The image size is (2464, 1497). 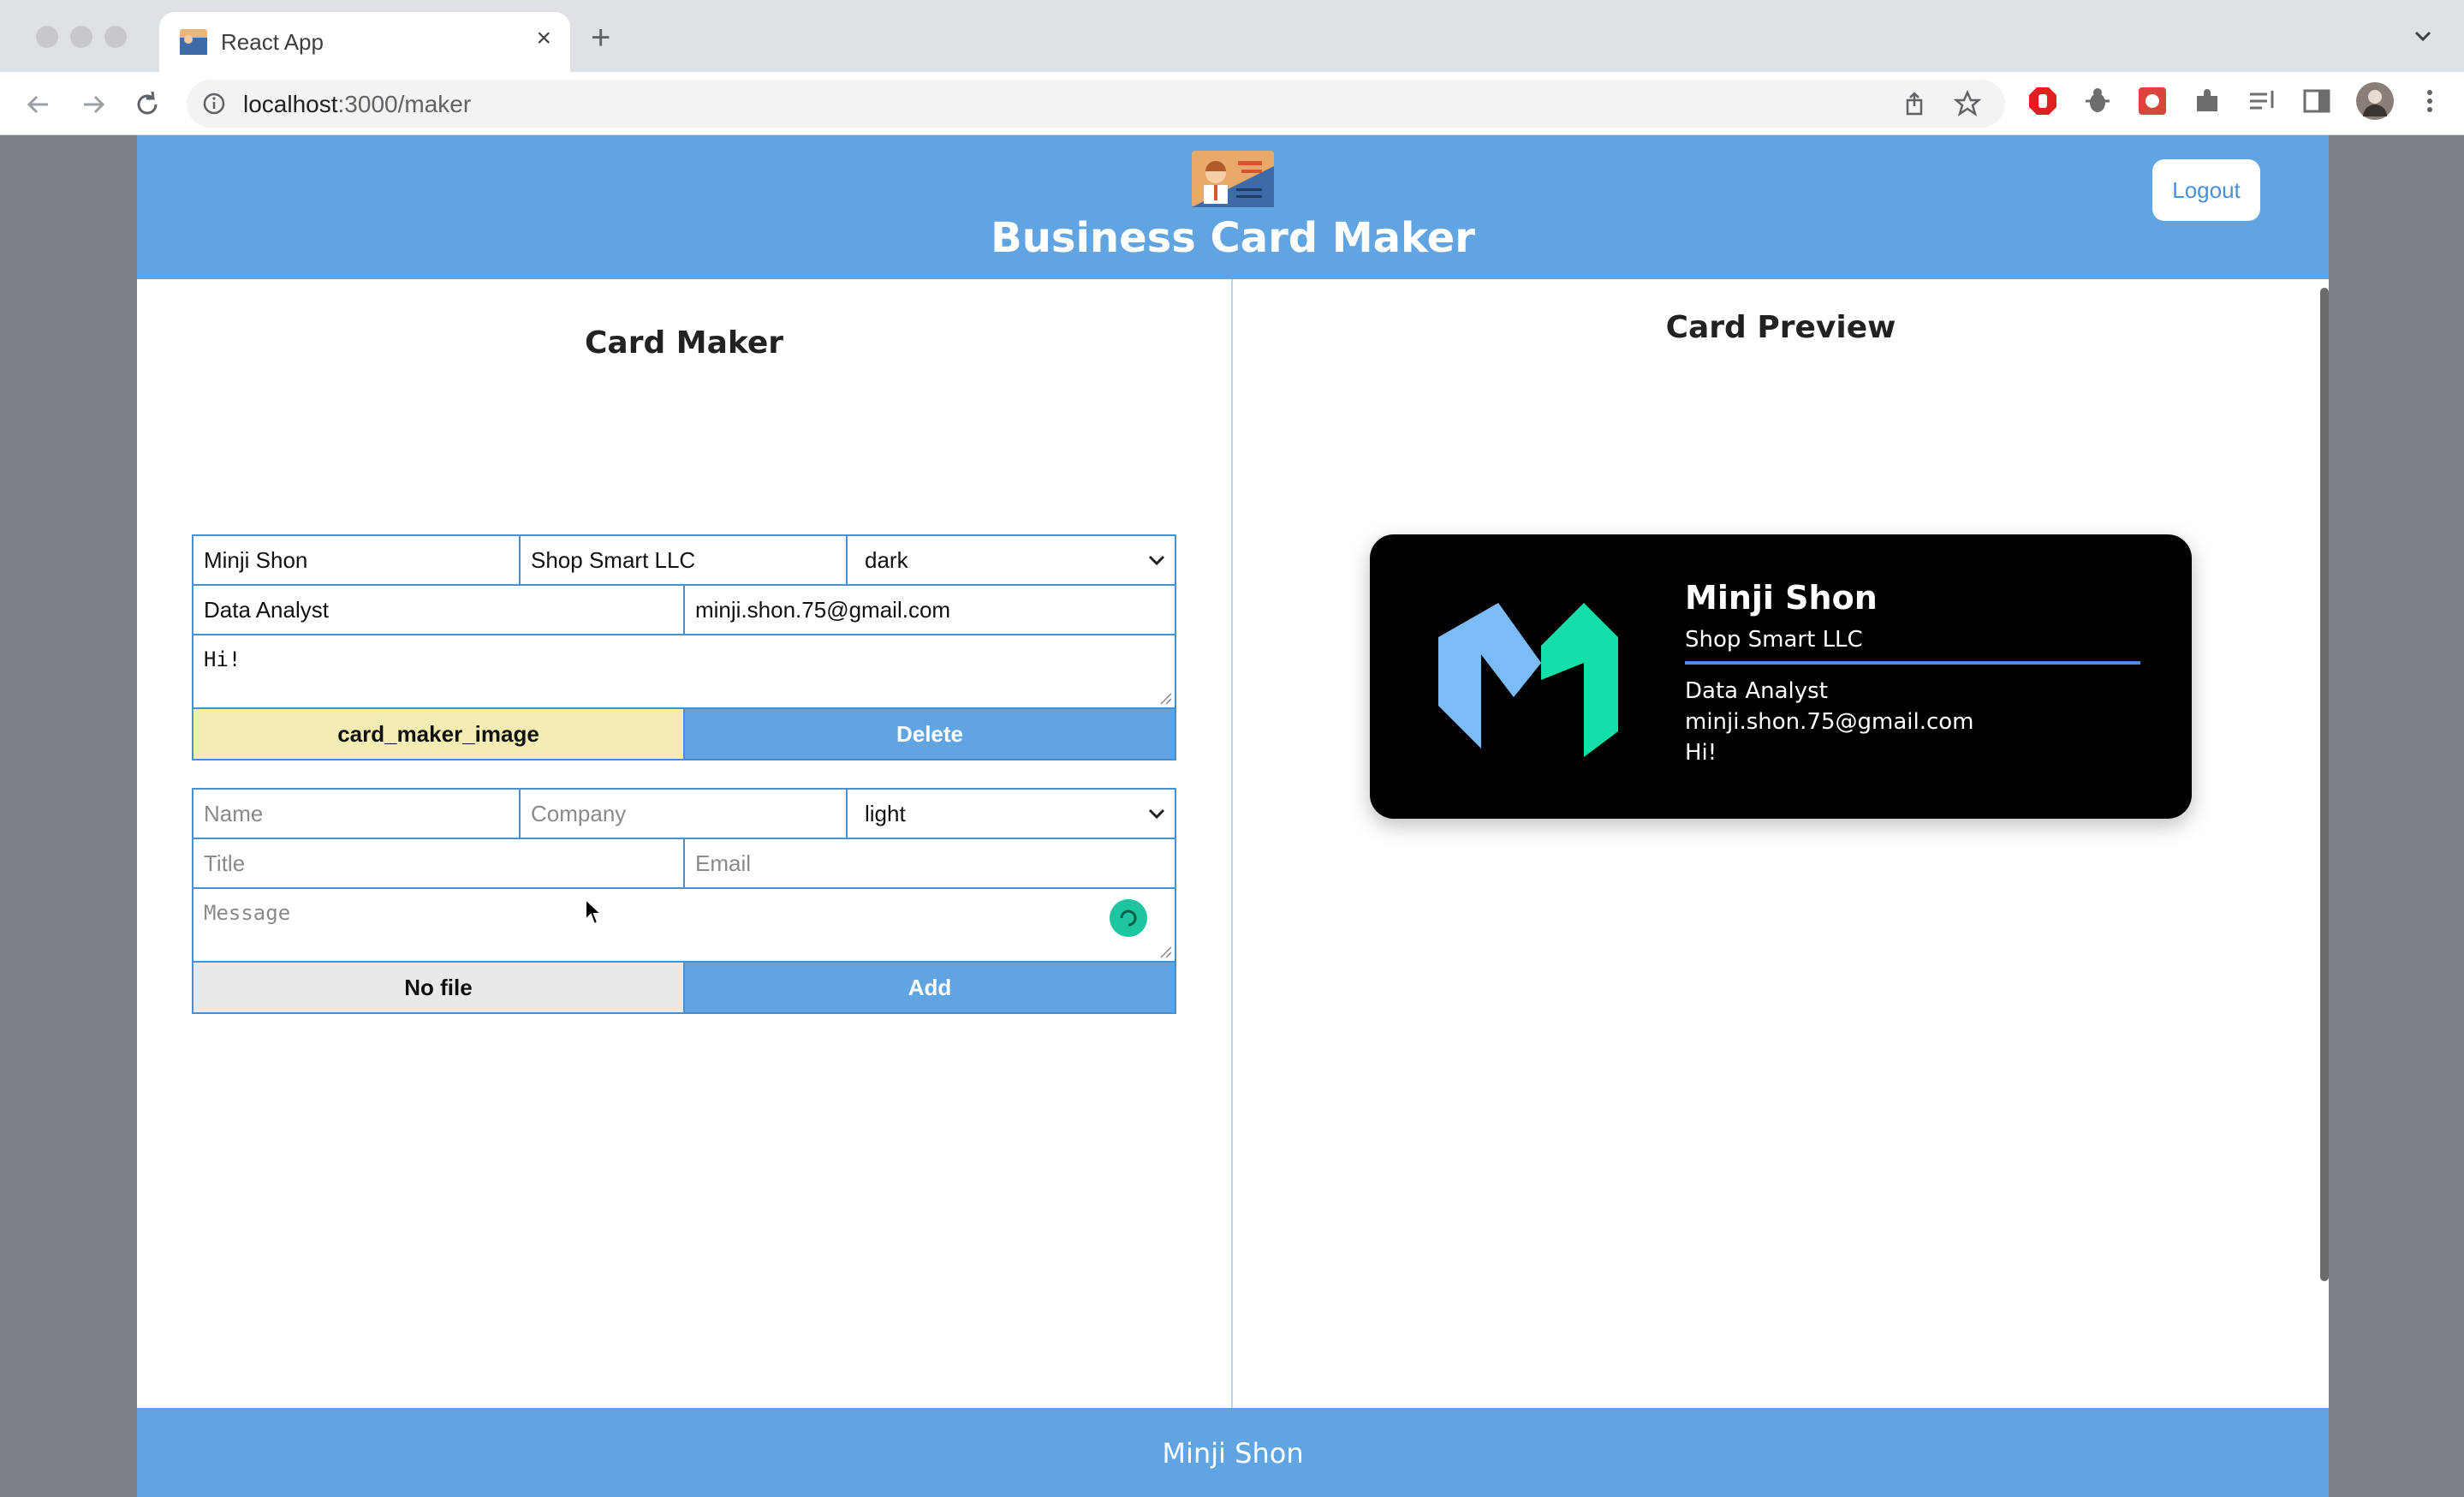 What do you see at coordinates (1096, 104) in the screenshot?
I see `address-bar: localhost:3000/maker` at bounding box center [1096, 104].